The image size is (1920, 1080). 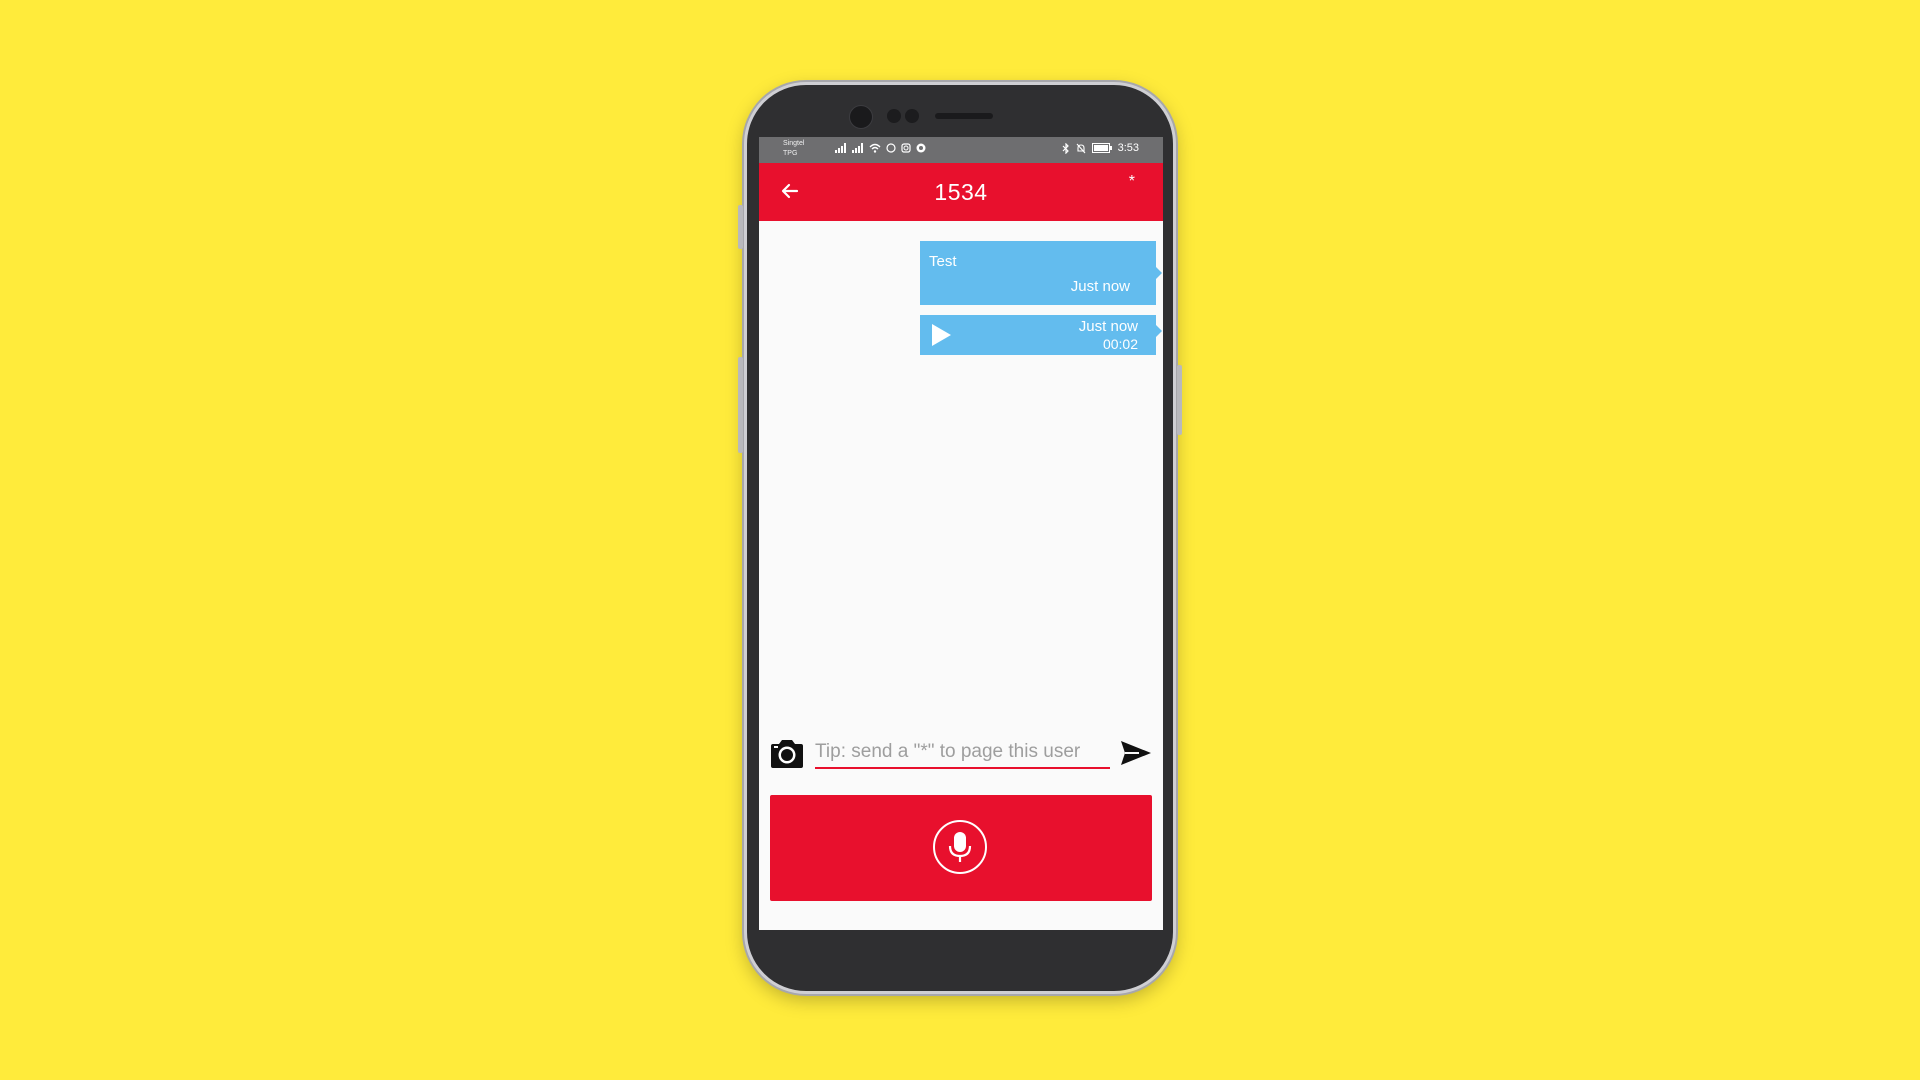 I want to click on battery-icon, so click(x=1101, y=148).